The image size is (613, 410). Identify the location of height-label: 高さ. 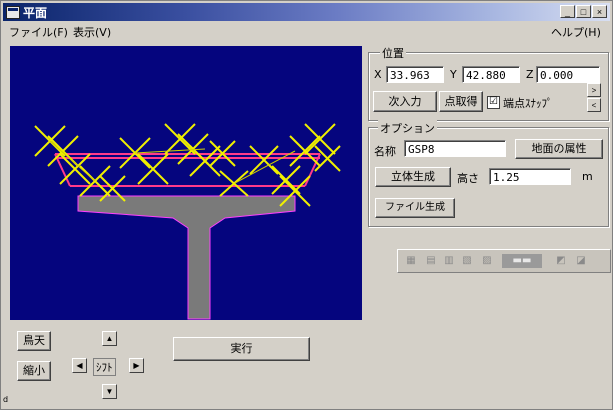
(468, 178).